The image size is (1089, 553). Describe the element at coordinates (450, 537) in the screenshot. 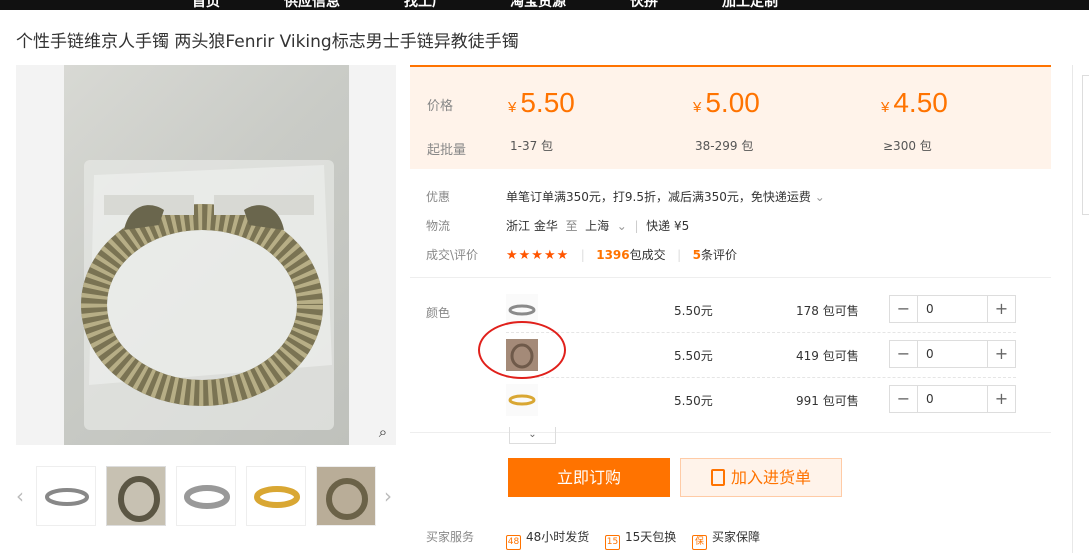

I see `services-label: 买家服务` at that location.